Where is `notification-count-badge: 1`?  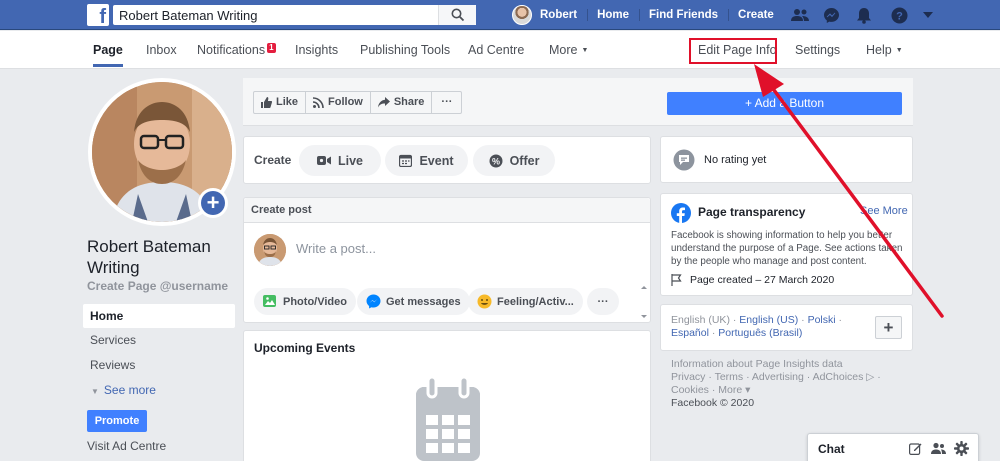
notification-count-badge: 1 is located at coordinates (271, 48).